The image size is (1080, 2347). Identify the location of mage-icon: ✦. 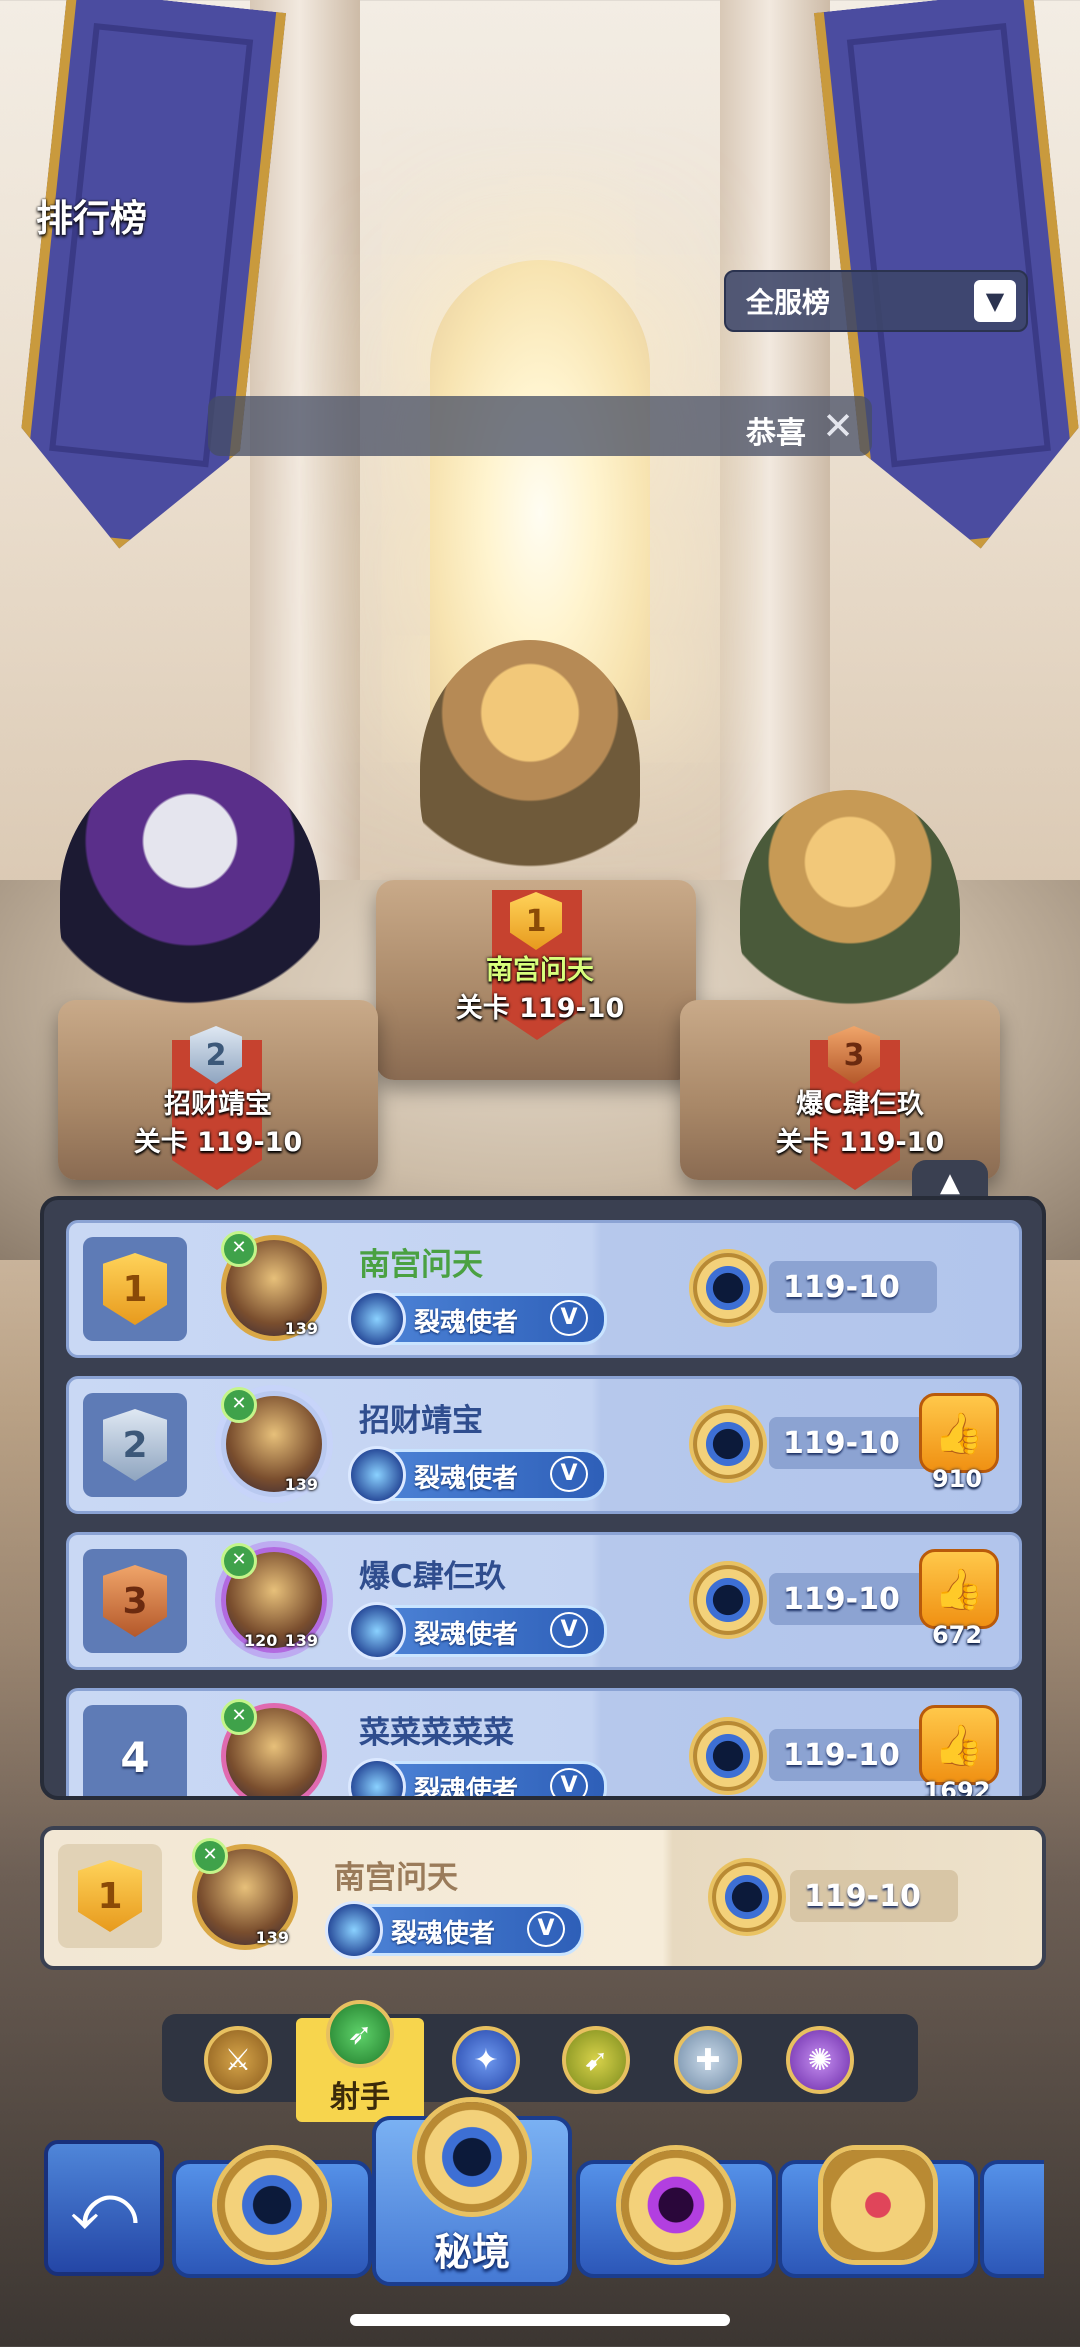
(486, 2060).